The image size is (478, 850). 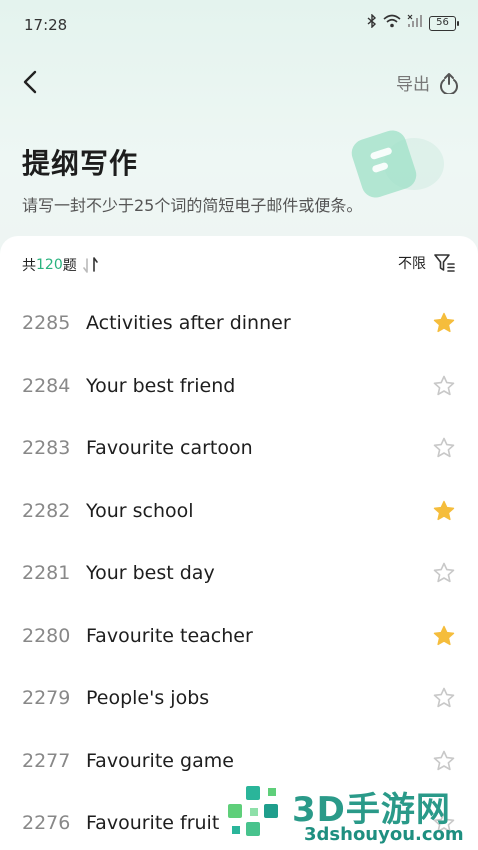 I want to click on export-button: 导出, so click(x=428, y=82).